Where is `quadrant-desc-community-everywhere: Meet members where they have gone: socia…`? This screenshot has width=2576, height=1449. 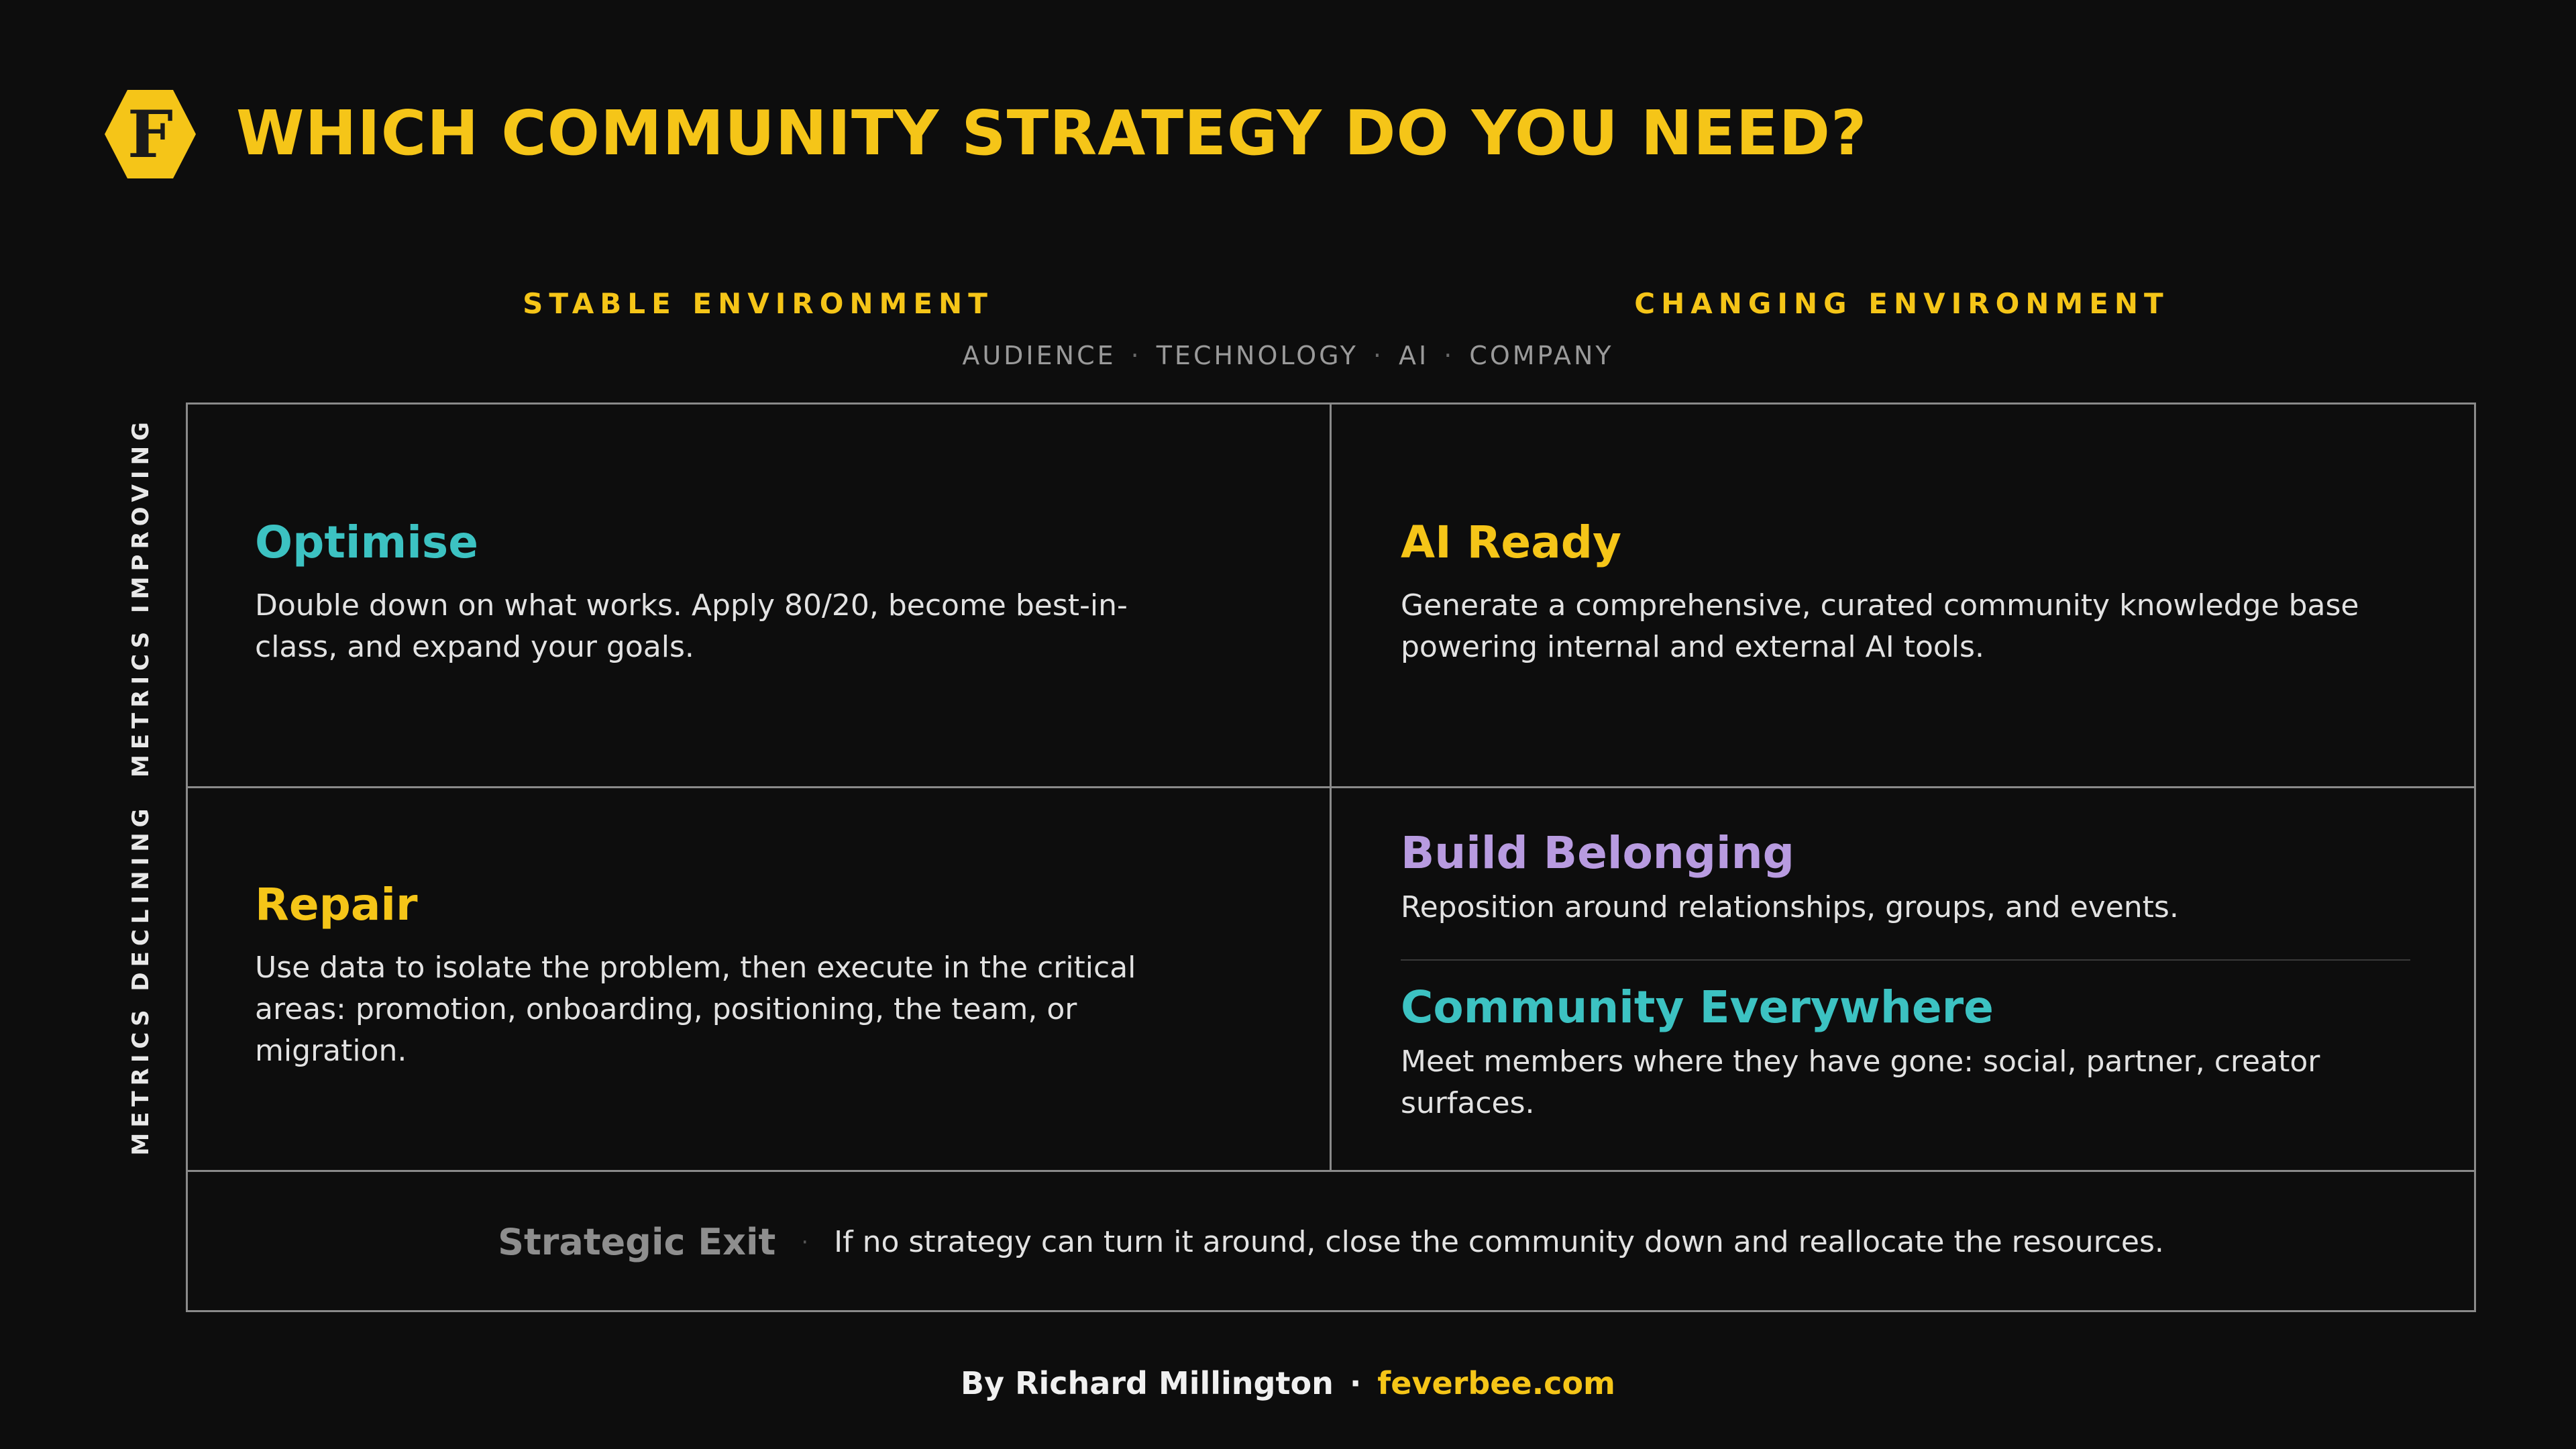
quadrant-desc-community-everywhere: Meet members where they have gone: socia… is located at coordinates (1860, 1082).